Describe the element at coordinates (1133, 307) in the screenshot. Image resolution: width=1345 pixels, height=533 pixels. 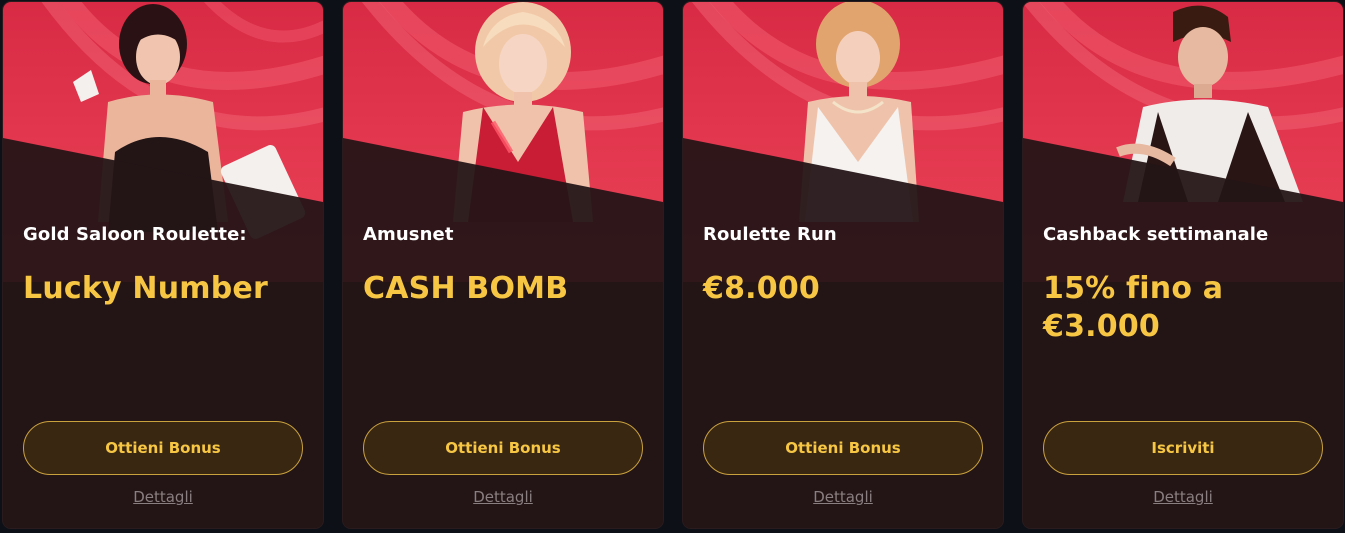
I see `promo-headline: 15% fino a €3.000` at that location.